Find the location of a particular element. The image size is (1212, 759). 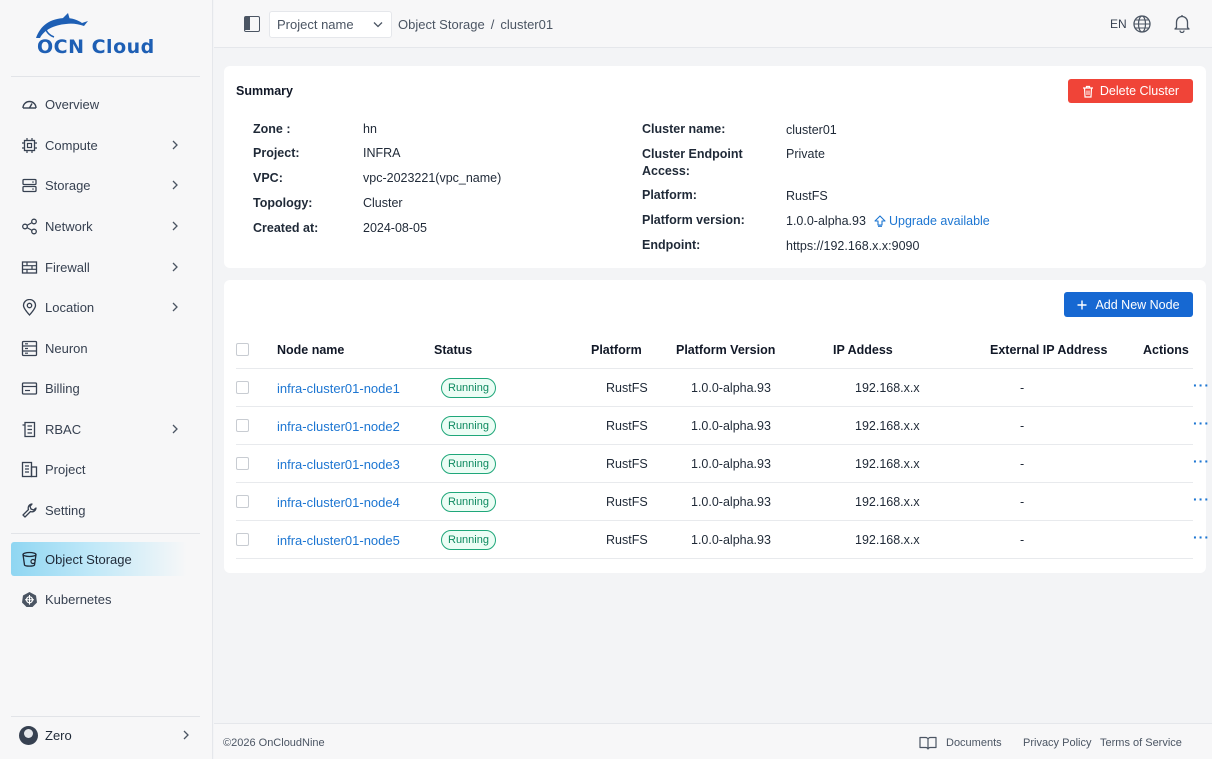

sidebar-item-storage: Storage is located at coordinates (99, 185).